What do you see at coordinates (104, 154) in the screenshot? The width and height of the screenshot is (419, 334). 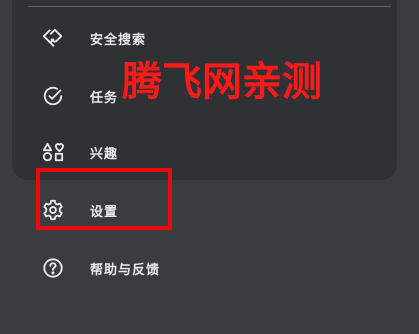 I see `menu-label-interests: 兴趣` at bounding box center [104, 154].